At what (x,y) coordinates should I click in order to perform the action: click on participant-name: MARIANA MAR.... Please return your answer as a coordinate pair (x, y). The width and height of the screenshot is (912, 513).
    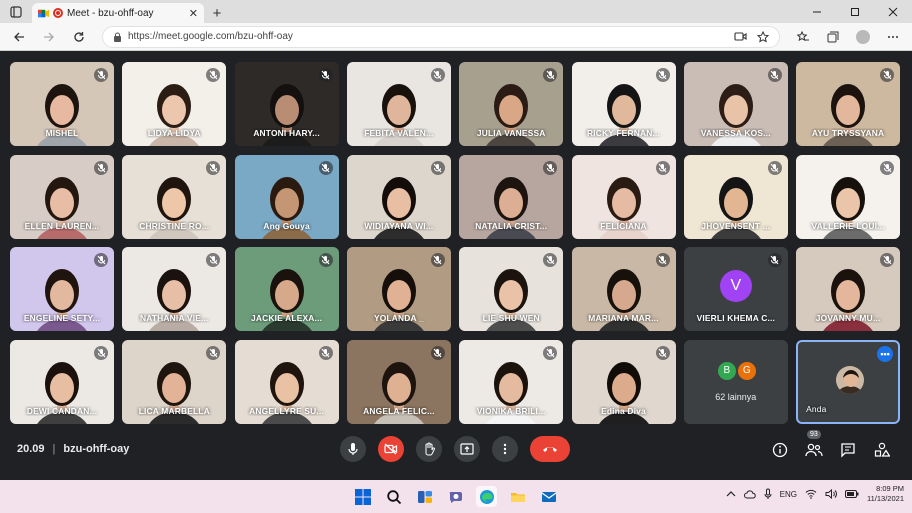
    Looking at the image, I should click on (623, 318).